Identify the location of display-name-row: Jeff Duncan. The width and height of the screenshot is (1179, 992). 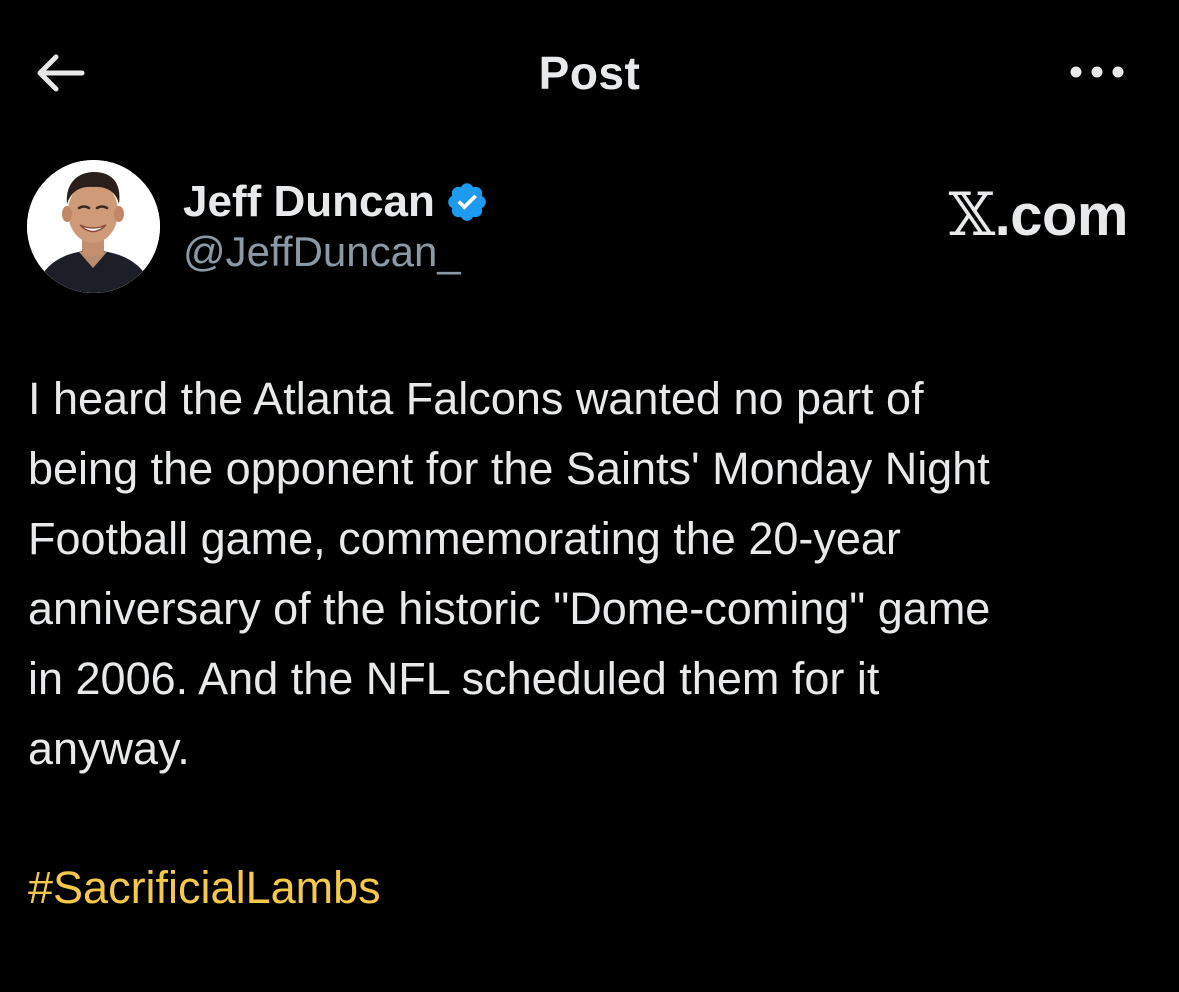
(336, 202).